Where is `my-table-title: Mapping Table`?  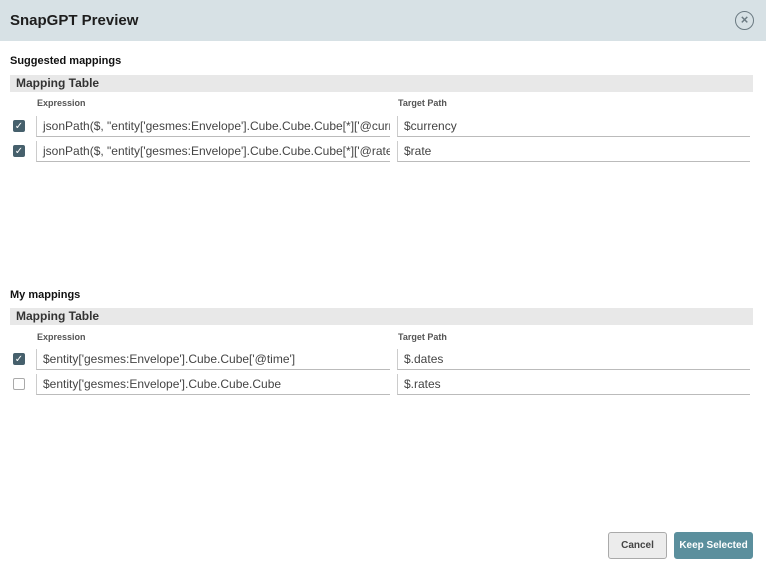 my-table-title: Mapping Table is located at coordinates (381, 316).